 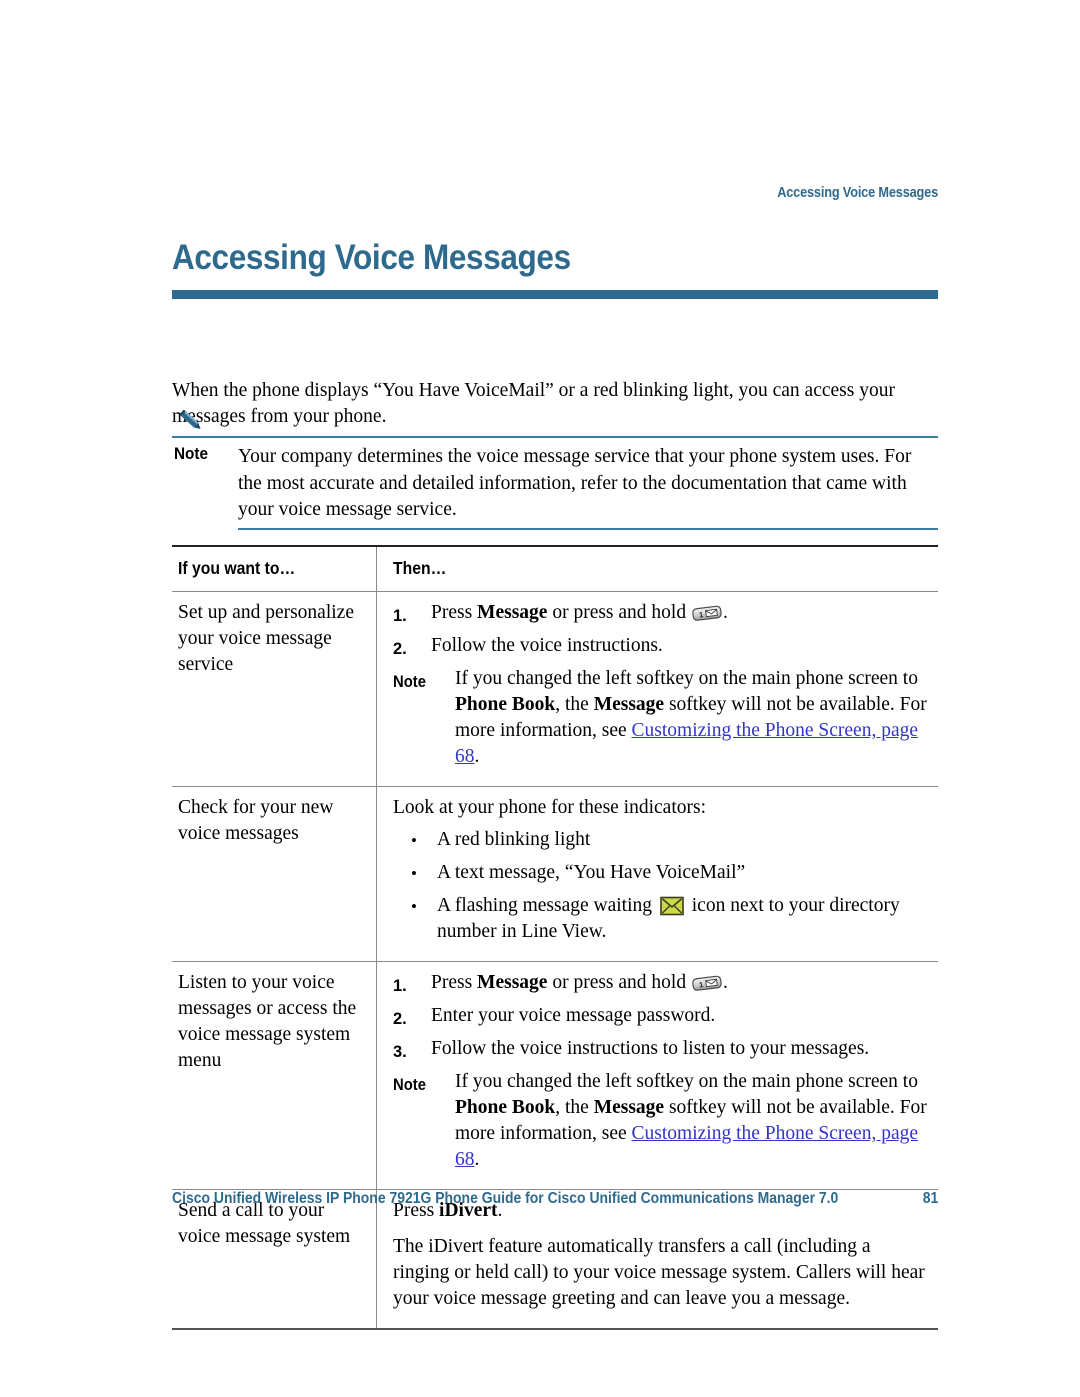 What do you see at coordinates (547, 645) in the screenshot?
I see `step-text: Follow the voice instructions.` at bounding box center [547, 645].